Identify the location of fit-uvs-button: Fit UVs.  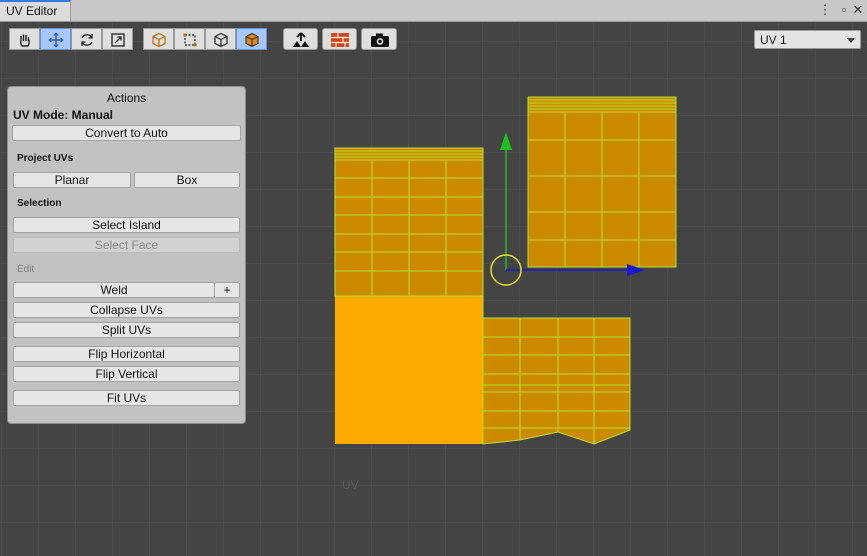
(126, 398).